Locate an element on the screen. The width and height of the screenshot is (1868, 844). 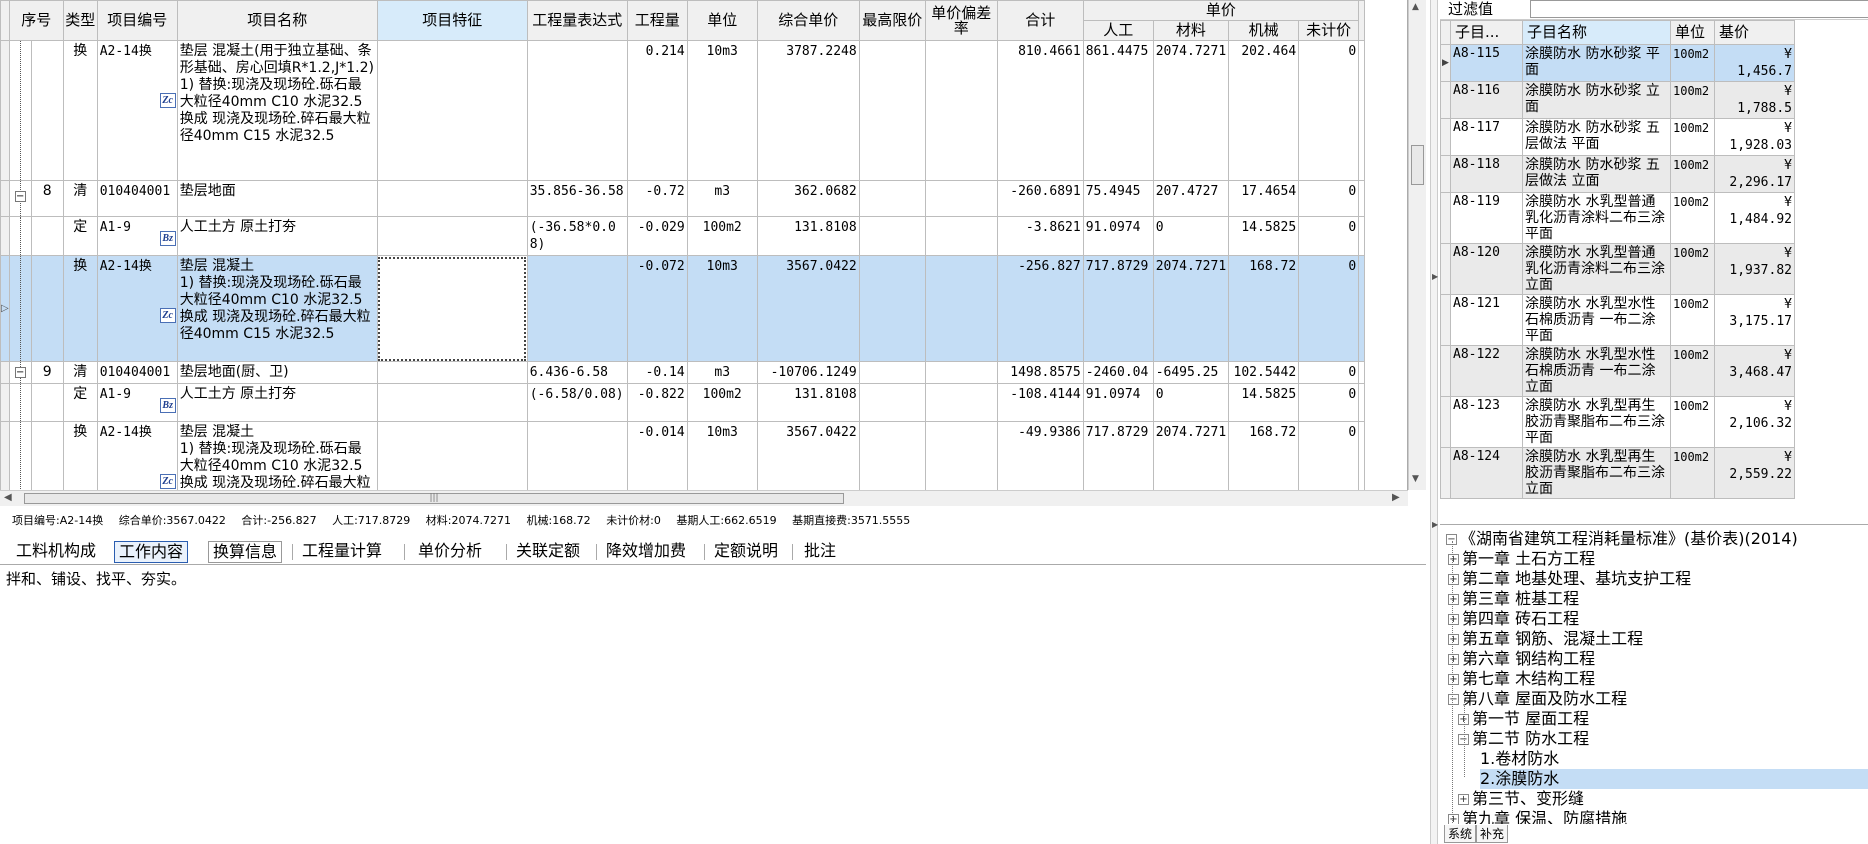
cell-material: -6495.25 is located at coordinates (1191, 372).